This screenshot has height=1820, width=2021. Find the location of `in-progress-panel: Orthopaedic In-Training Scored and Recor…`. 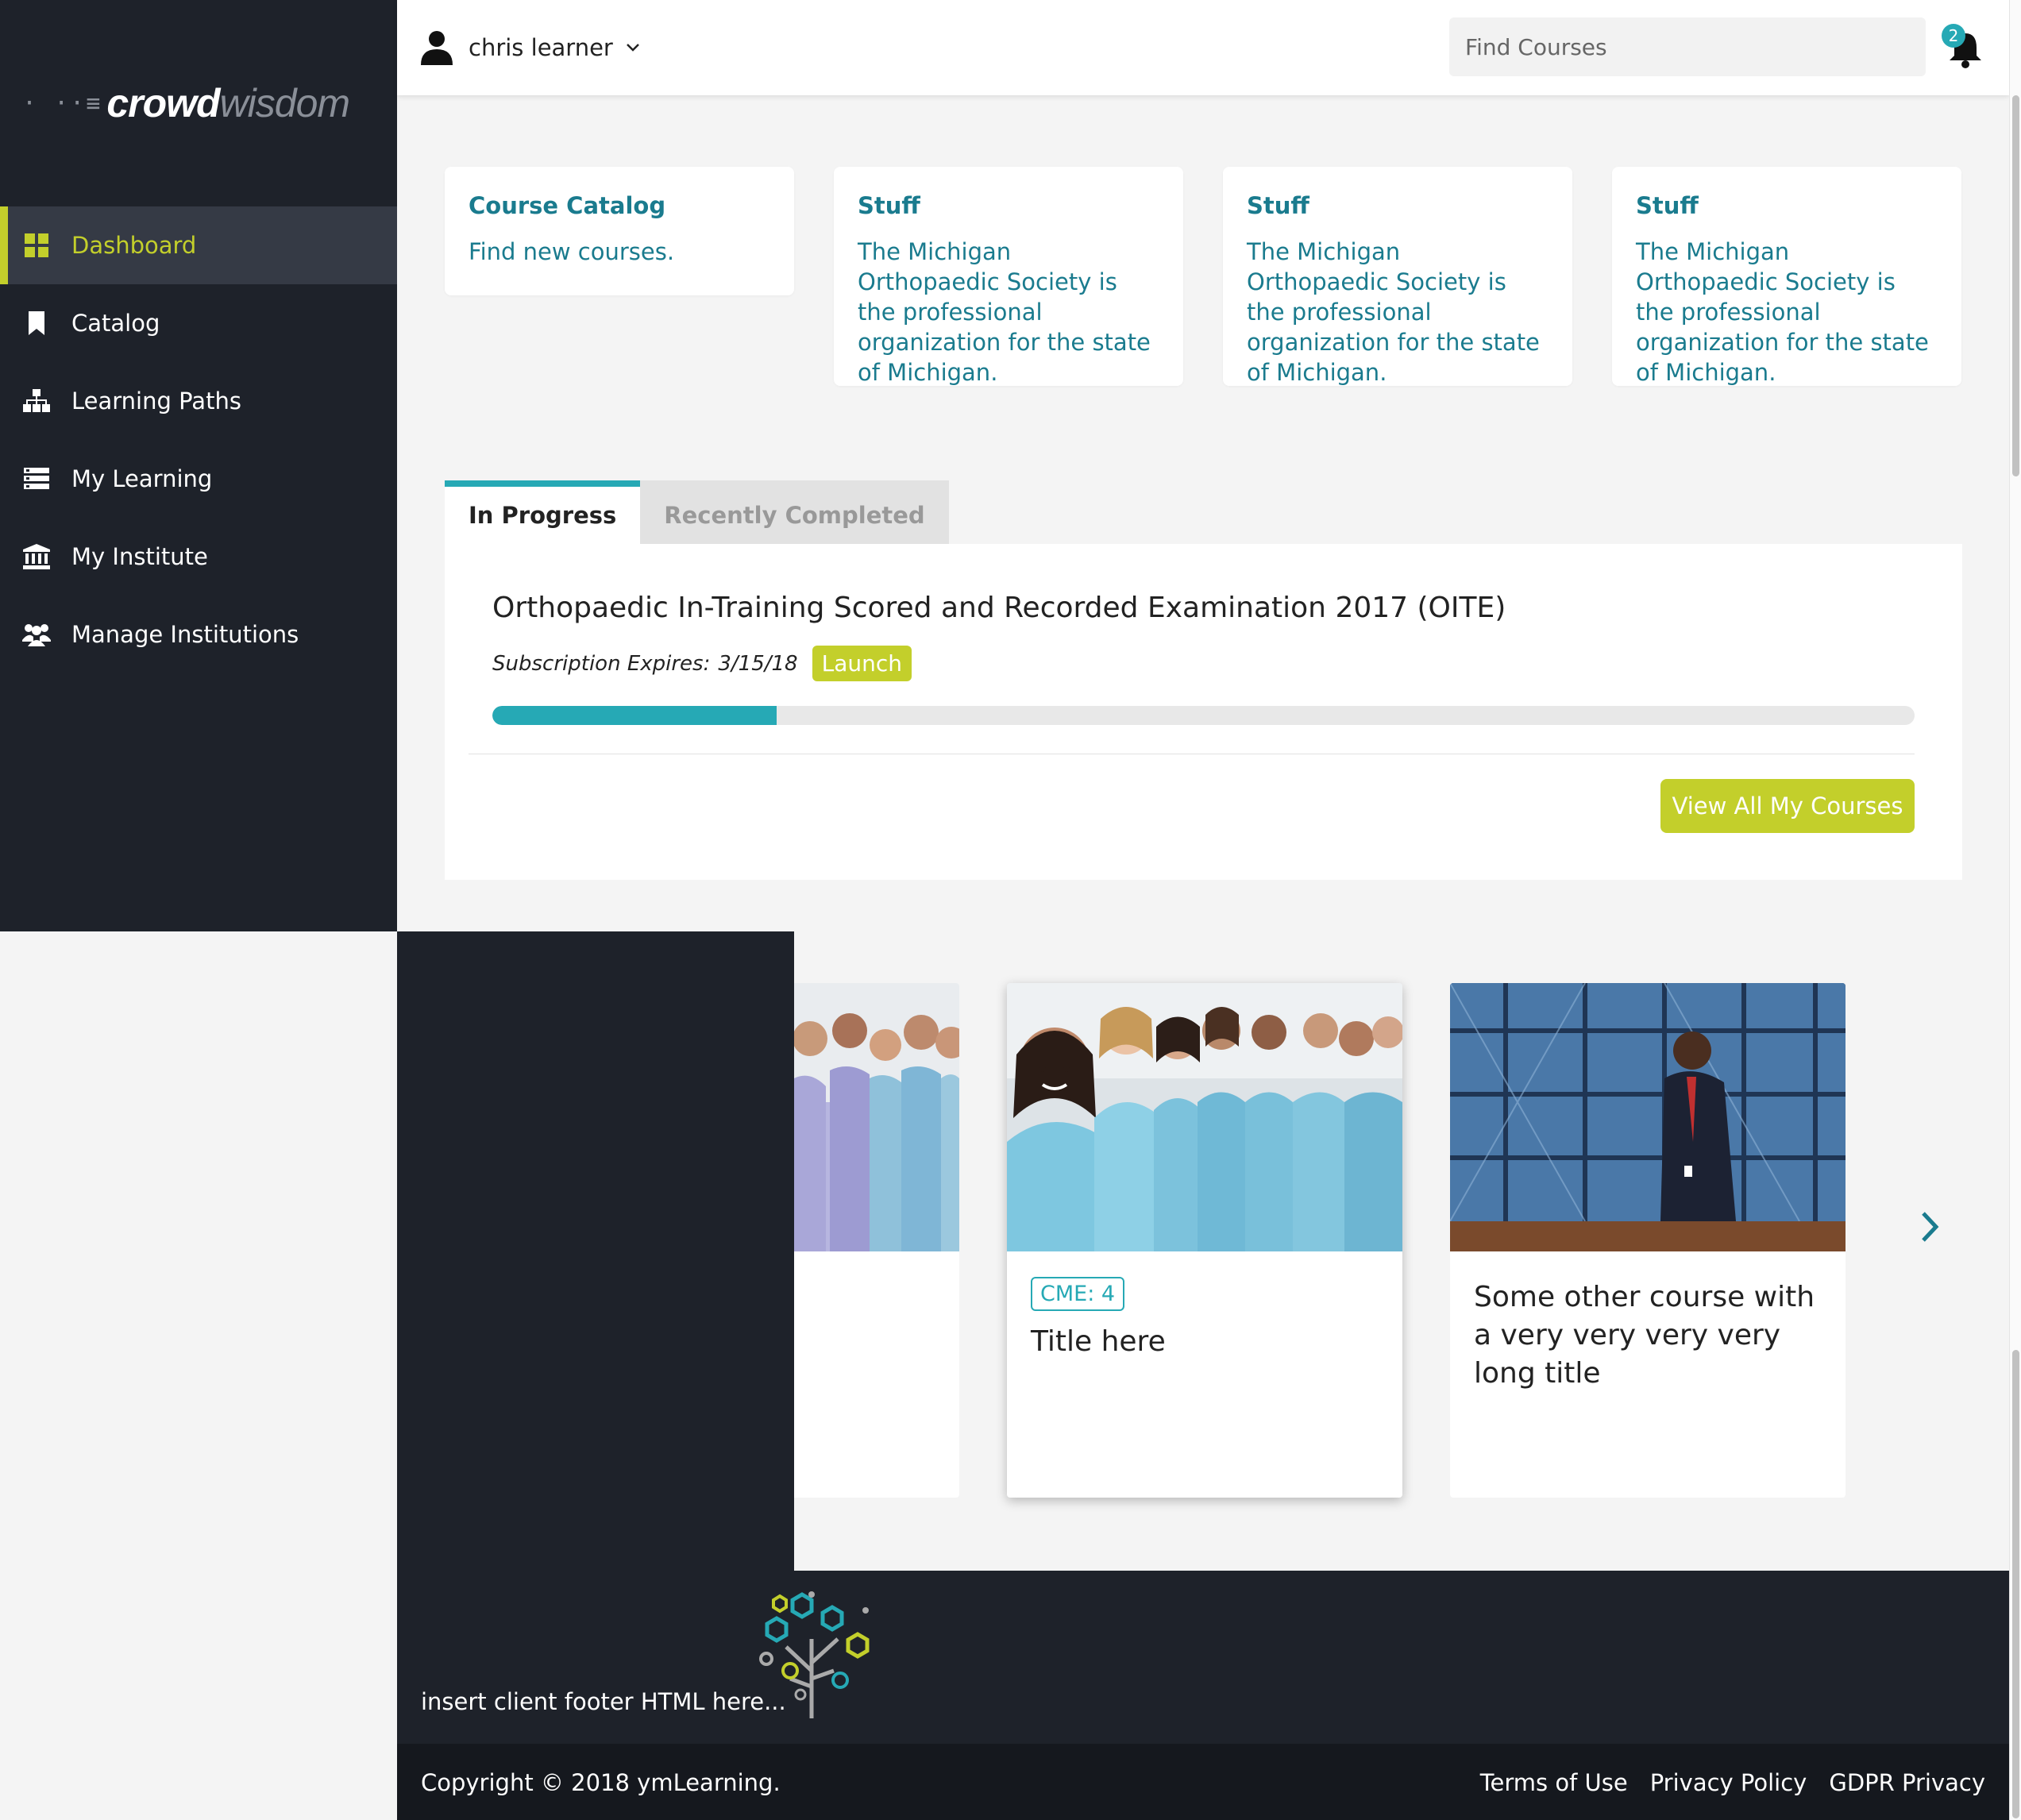

in-progress-panel: Orthopaedic In-Training Scored and Recor… is located at coordinates (1203, 712).